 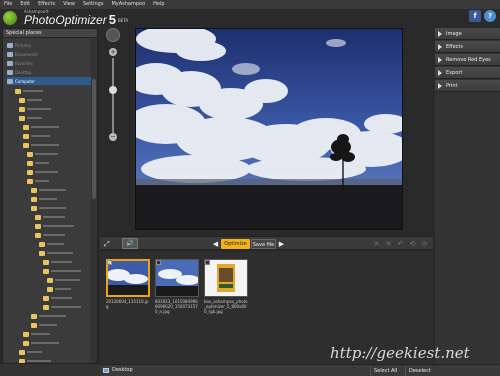 I want to click on zoom-in-button: +, so click(x=113, y=52).